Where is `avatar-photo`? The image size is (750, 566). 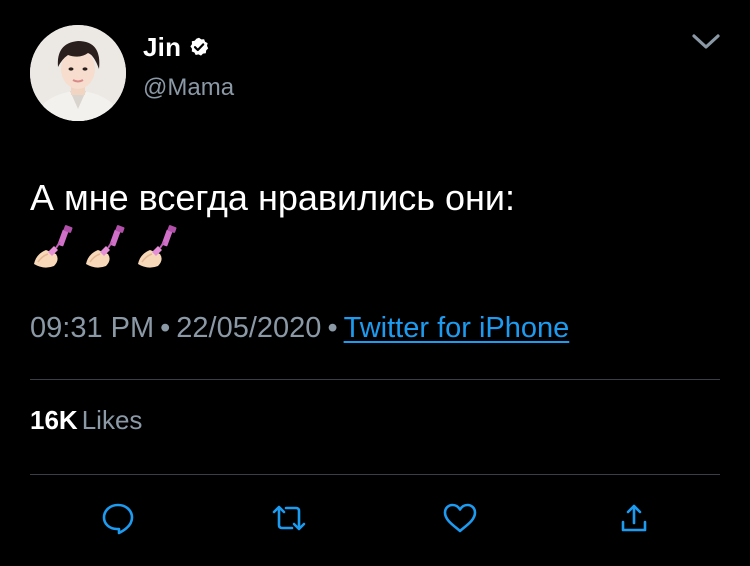 avatar-photo is located at coordinates (78, 73).